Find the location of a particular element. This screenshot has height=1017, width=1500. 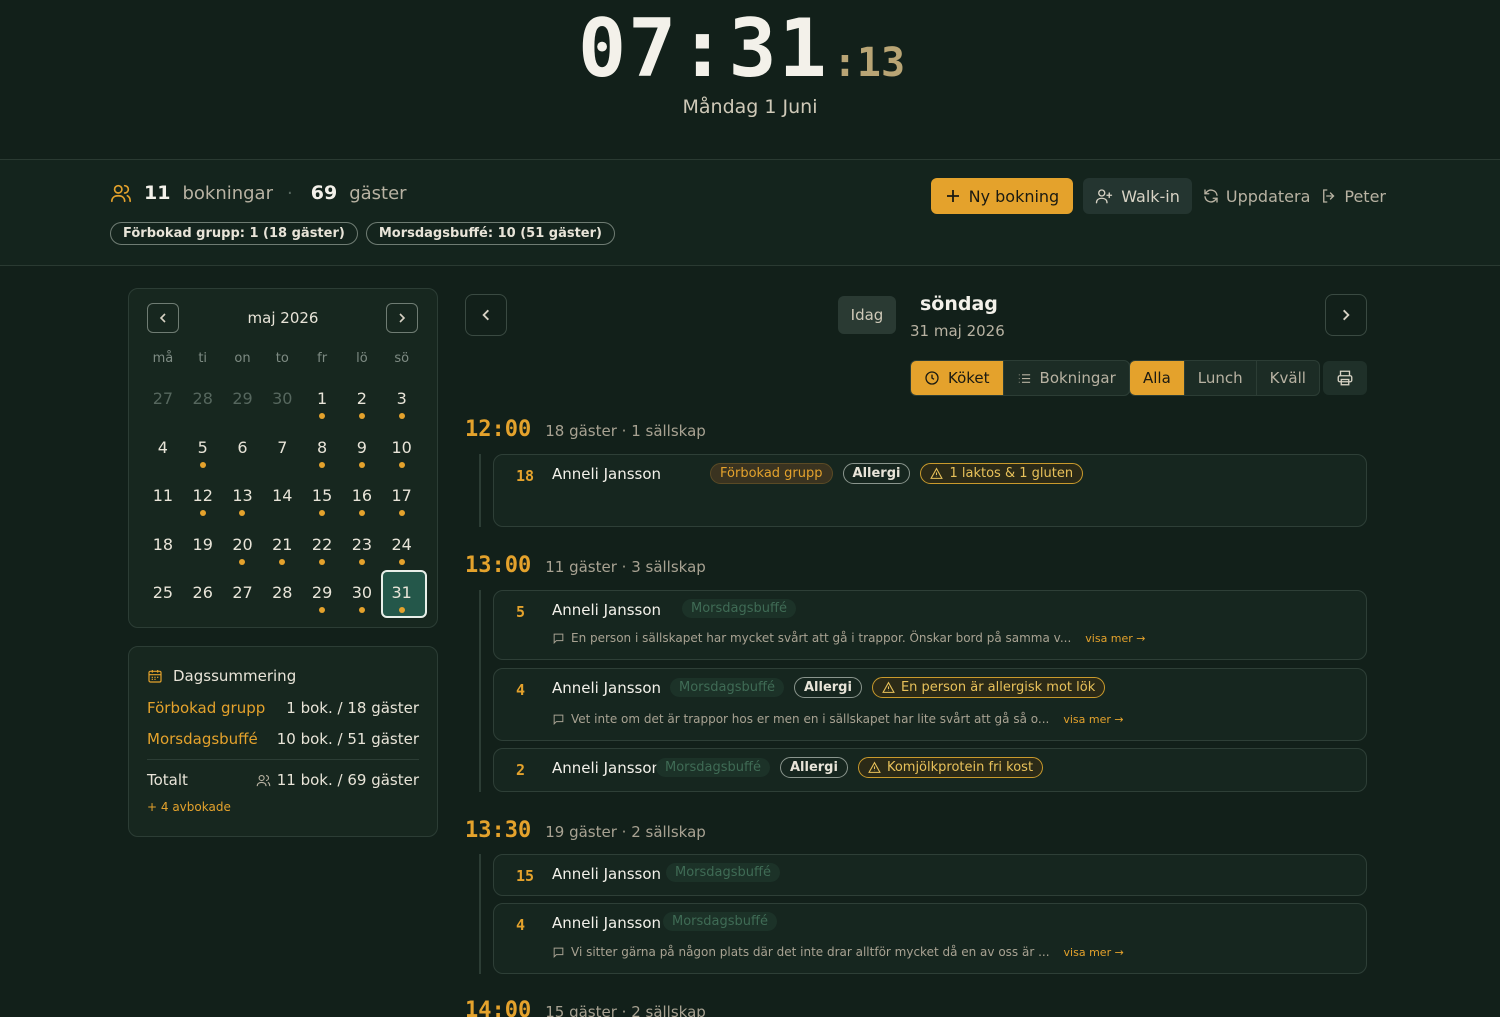

calendar-day: 22 is located at coordinates (322, 549).